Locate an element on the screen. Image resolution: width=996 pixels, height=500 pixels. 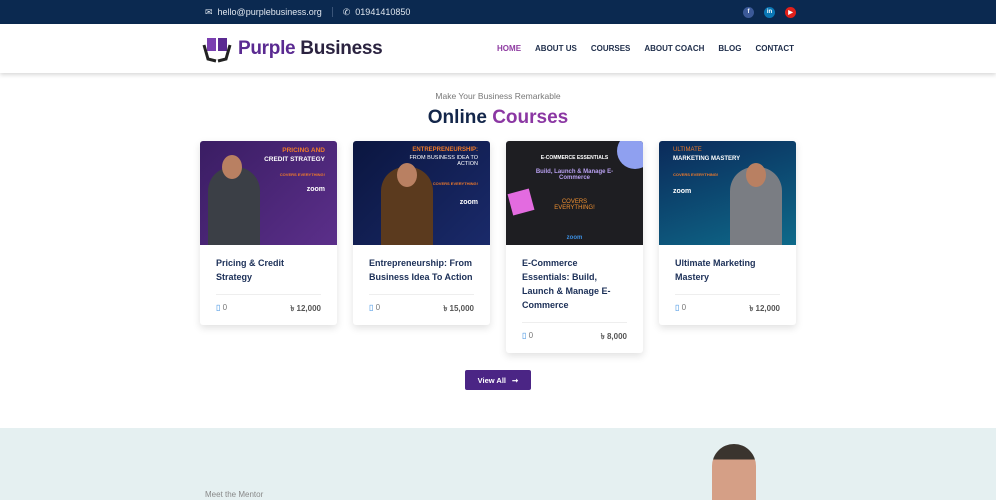
banner-line: PRICING AND is located at coordinates (303, 150).